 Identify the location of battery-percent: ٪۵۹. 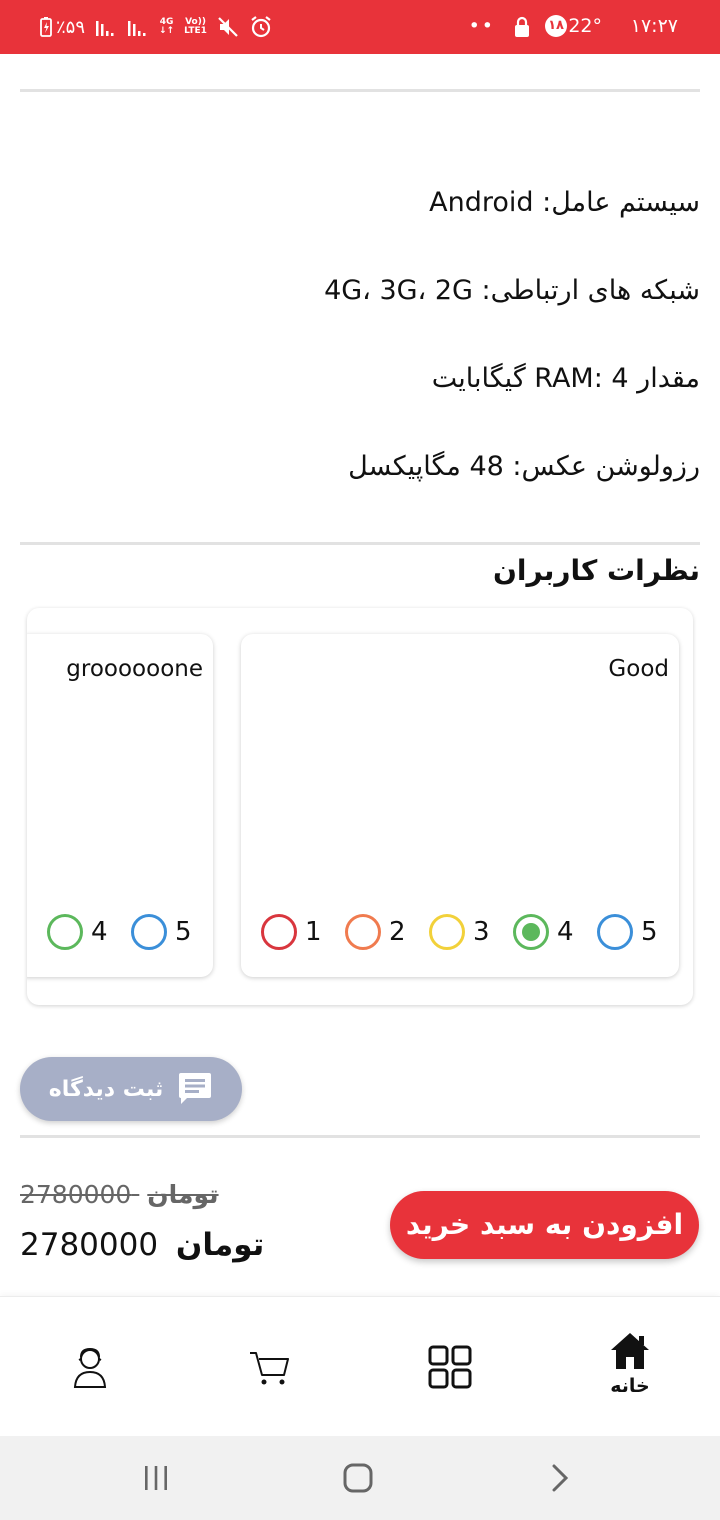
(71, 27).